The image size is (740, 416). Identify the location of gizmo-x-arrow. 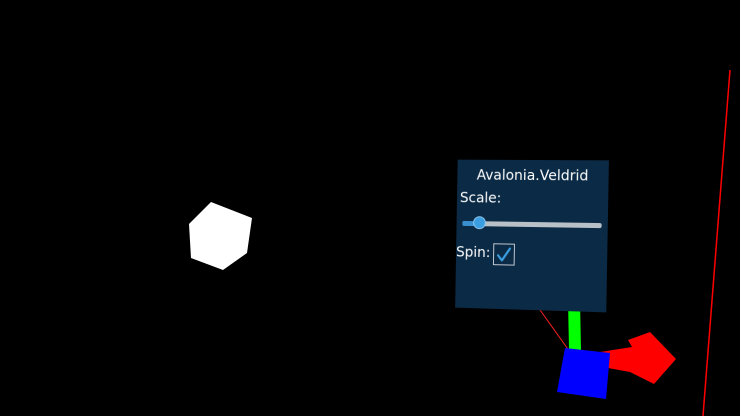
(638, 358).